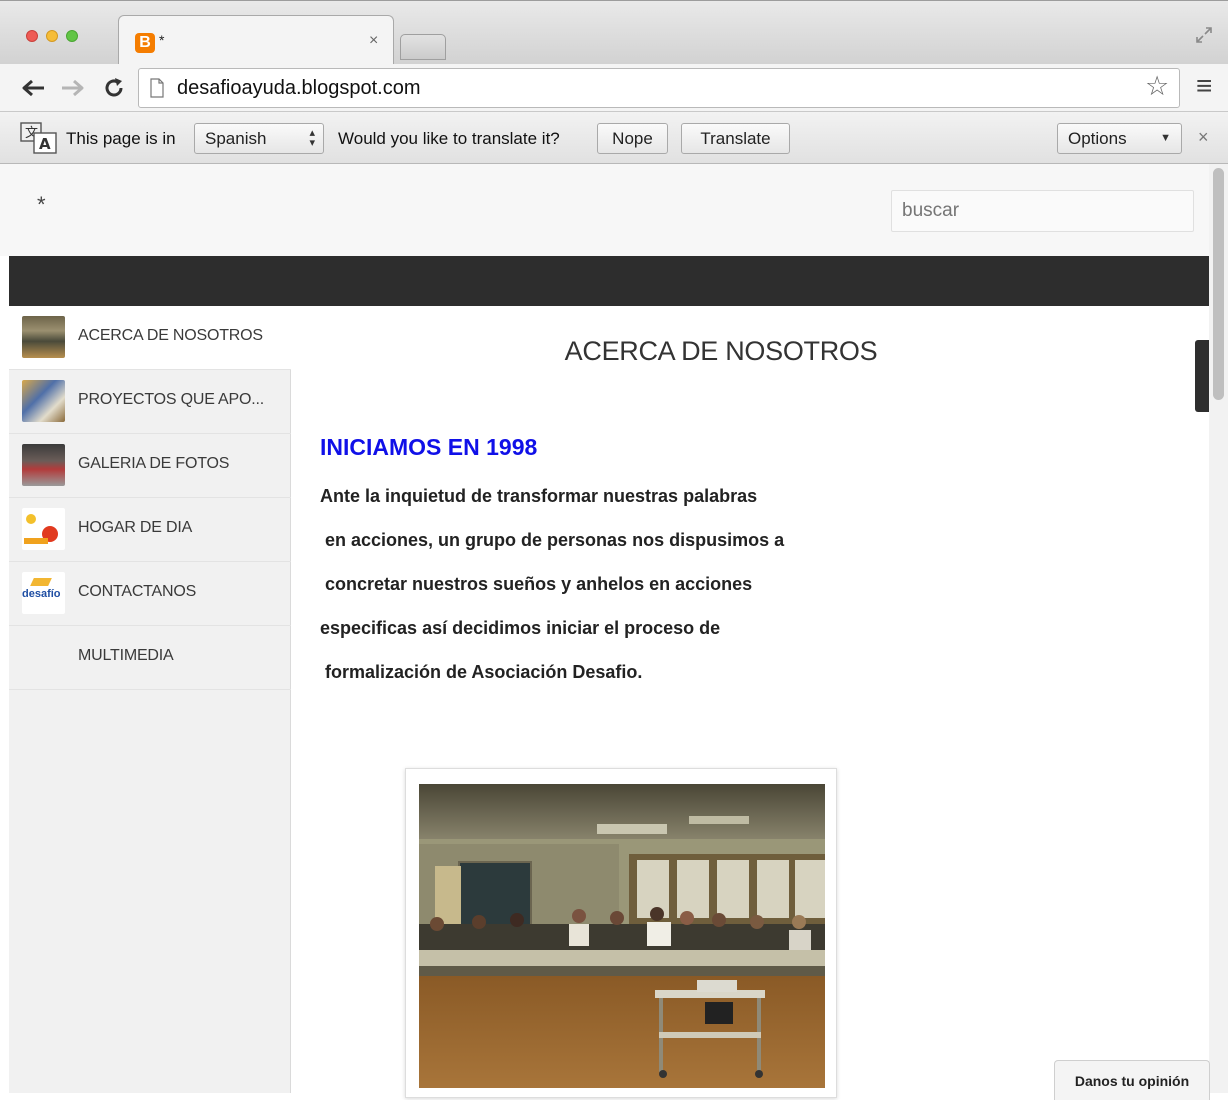 The height and width of the screenshot is (1100, 1228). I want to click on proyectos-thumbnail-icon, so click(43, 401).